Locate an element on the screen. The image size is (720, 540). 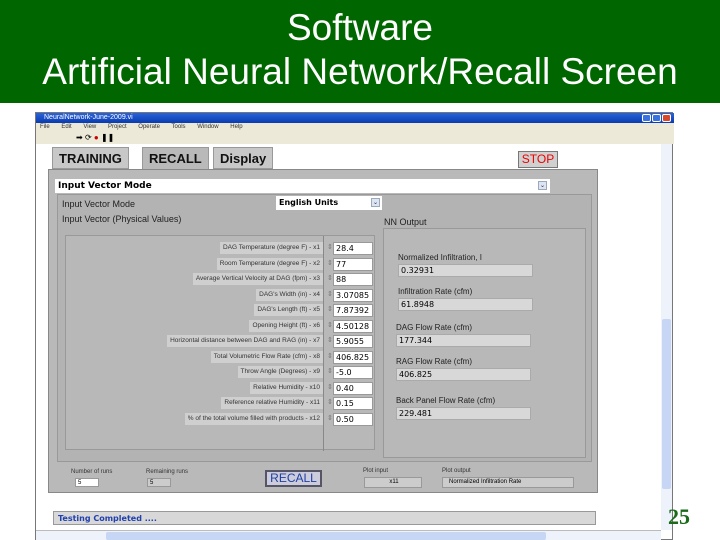
tab-training: TRAINING is located at coordinates (90, 158).